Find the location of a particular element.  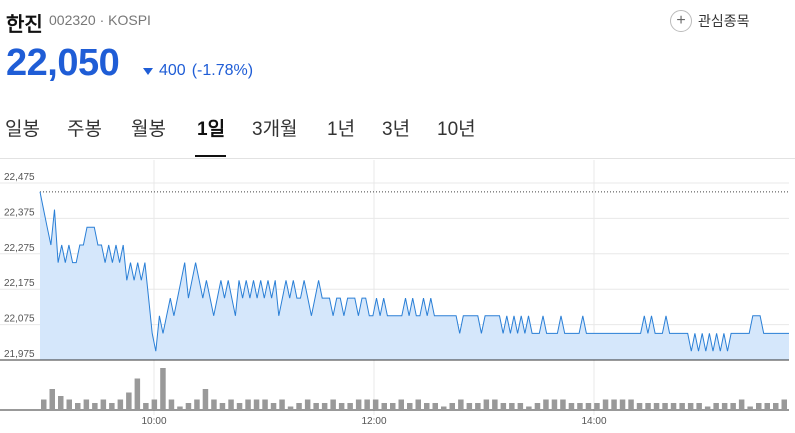

y-tick-label: 22,475 is located at coordinates (19, 177).